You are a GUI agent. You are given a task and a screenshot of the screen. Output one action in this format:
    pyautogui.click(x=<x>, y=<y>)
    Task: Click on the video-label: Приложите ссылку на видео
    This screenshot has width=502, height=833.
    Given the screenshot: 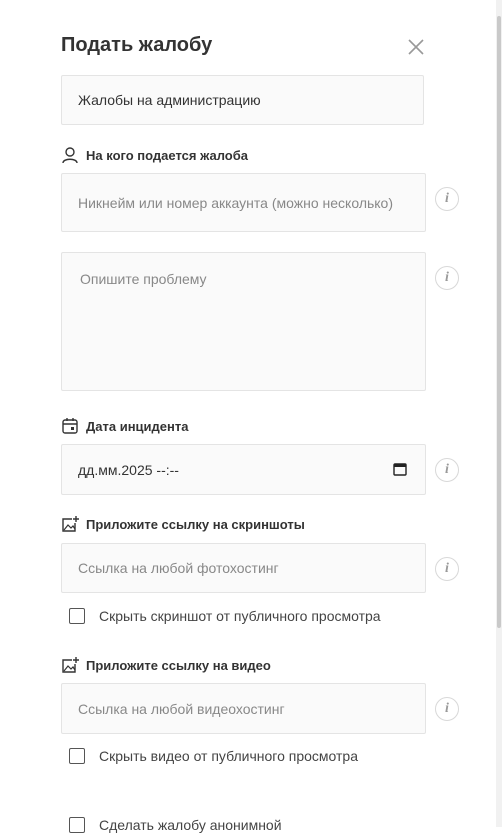 What is the action you would take?
    pyautogui.click(x=166, y=665)
    